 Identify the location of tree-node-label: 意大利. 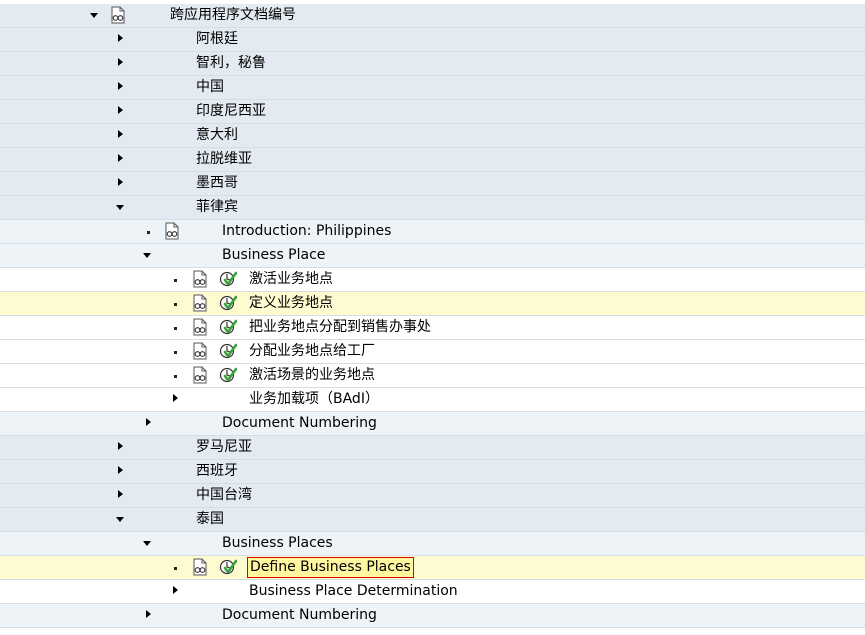
(217, 135).